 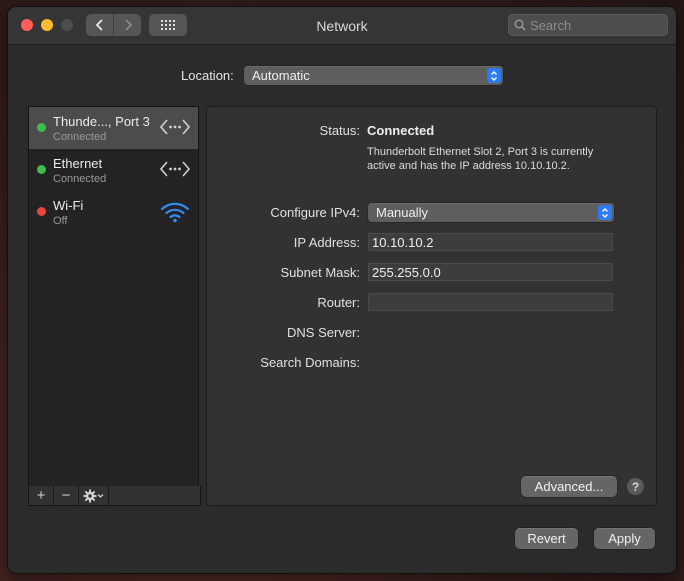 I want to click on configure-ipv4-value: Manually, so click(x=402, y=212).